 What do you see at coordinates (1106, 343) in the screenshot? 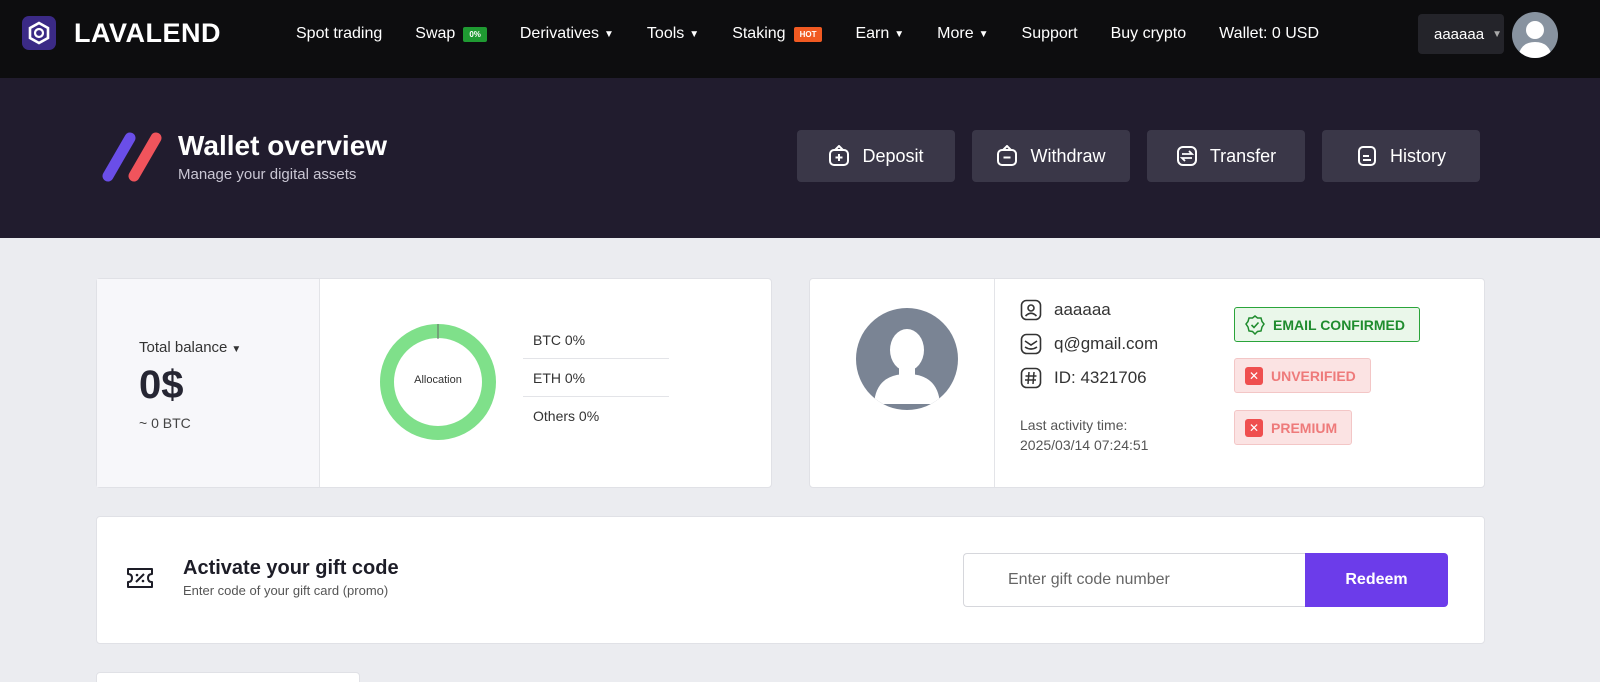
I see `profile-email: q@gmail.com` at bounding box center [1106, 343].